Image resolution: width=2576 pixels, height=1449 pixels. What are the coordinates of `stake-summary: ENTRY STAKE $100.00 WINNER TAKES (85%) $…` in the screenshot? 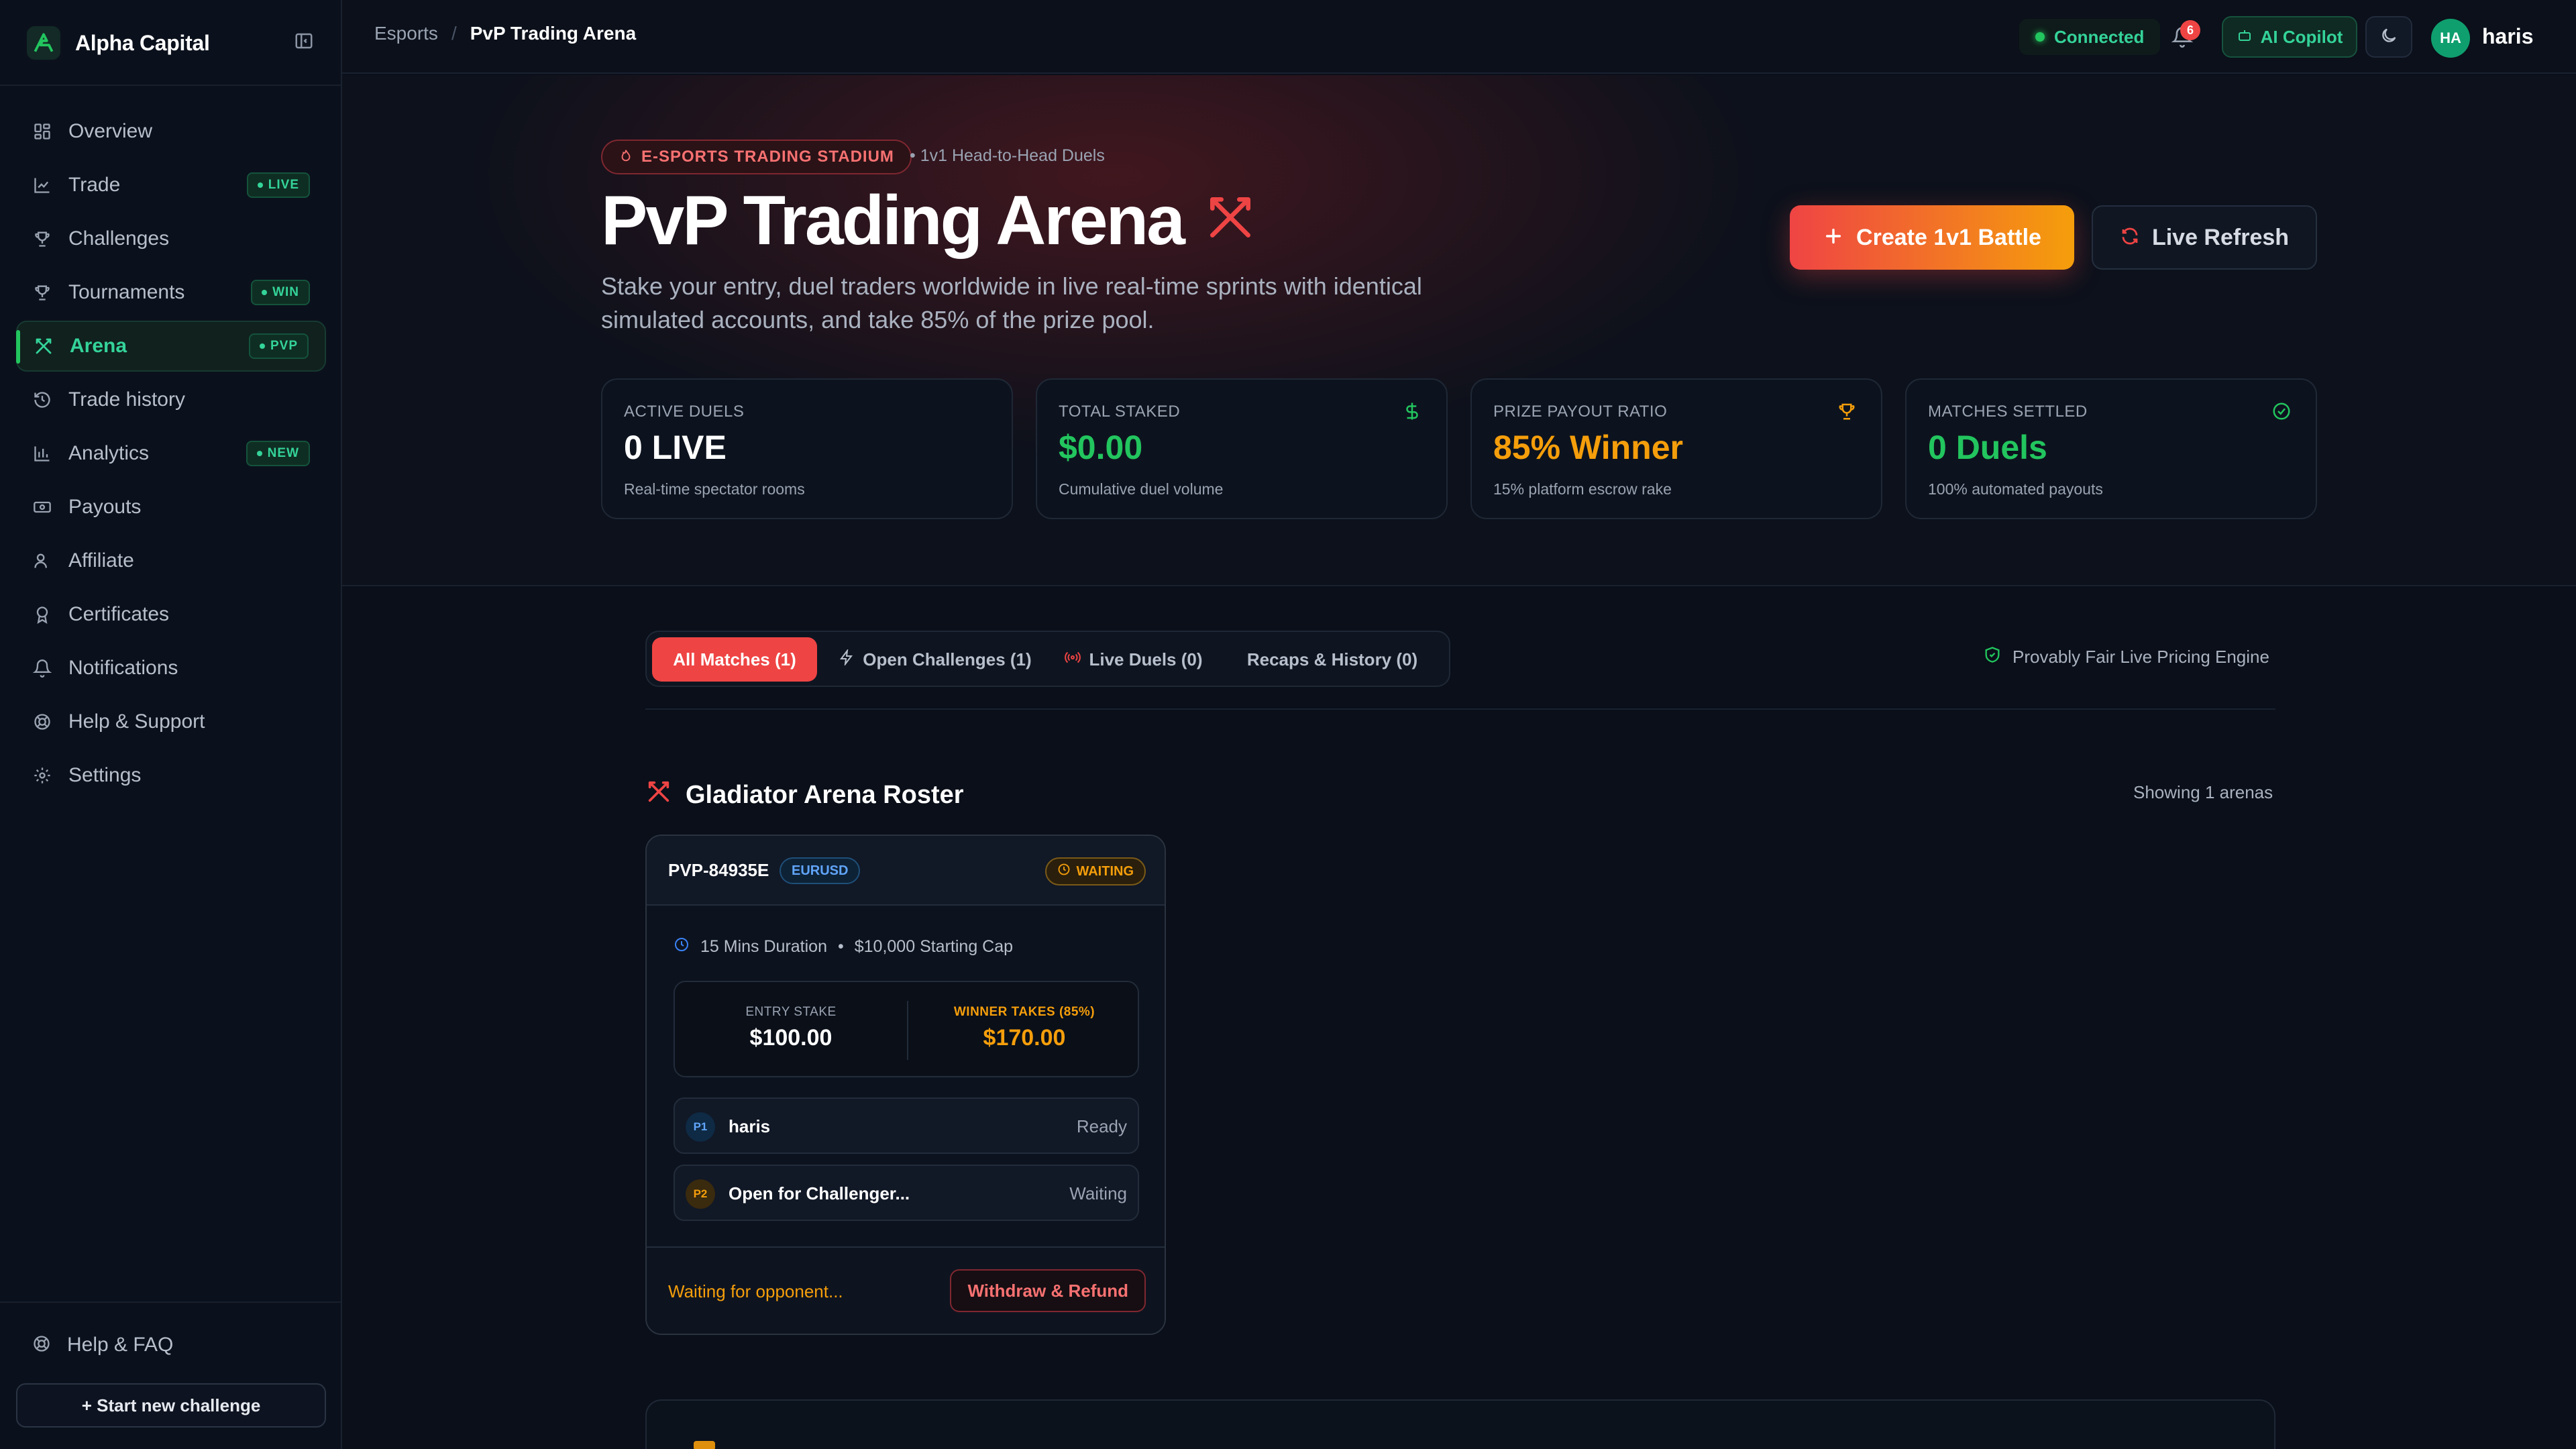 It's located at (906, 1029).